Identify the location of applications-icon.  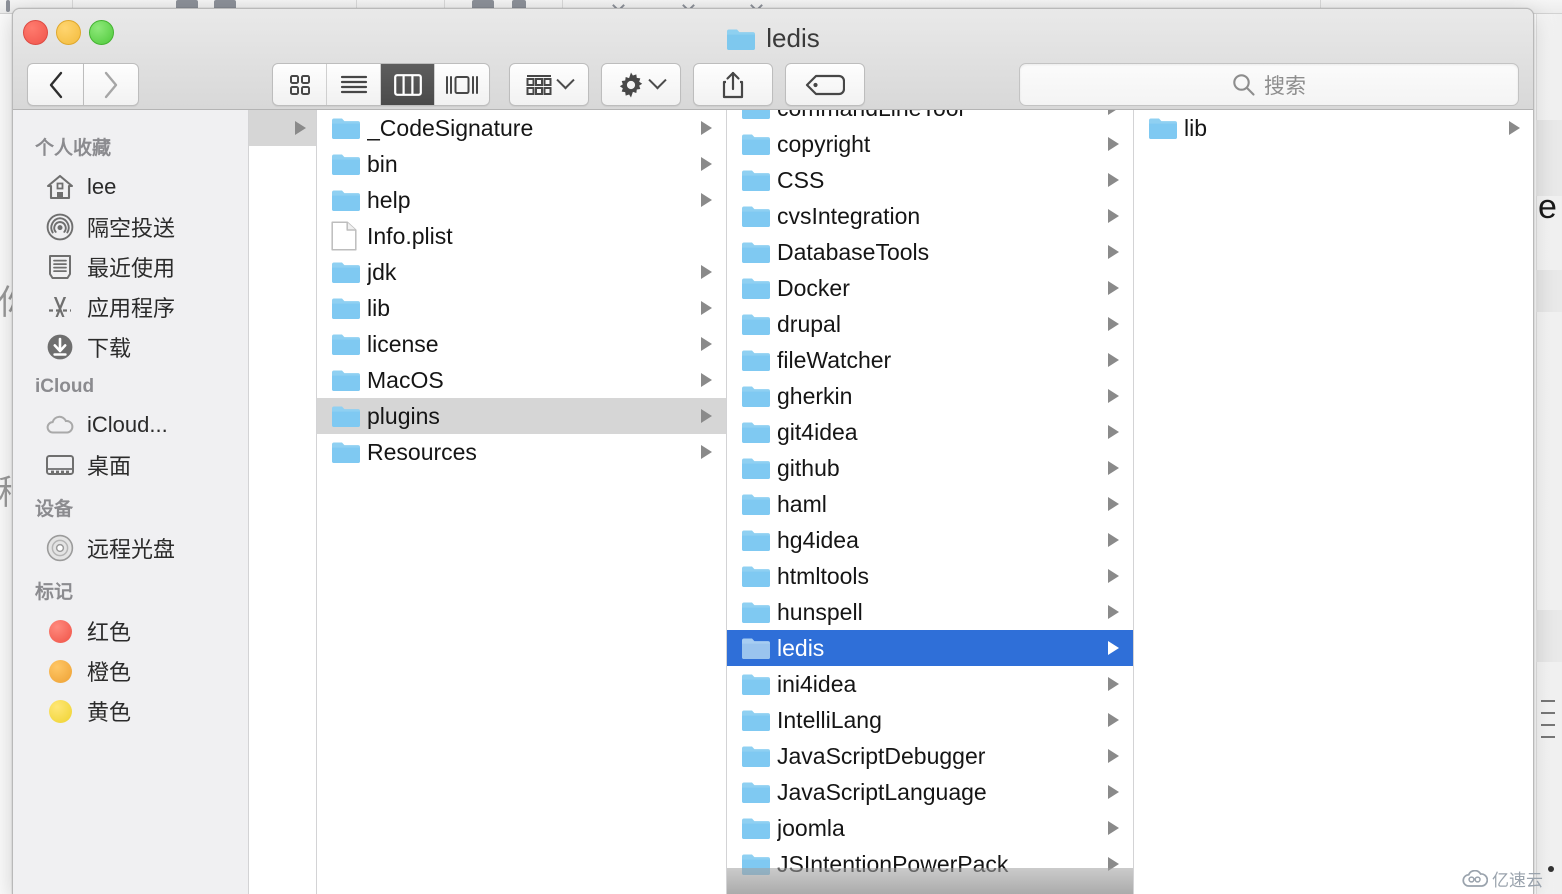
(60, 307).